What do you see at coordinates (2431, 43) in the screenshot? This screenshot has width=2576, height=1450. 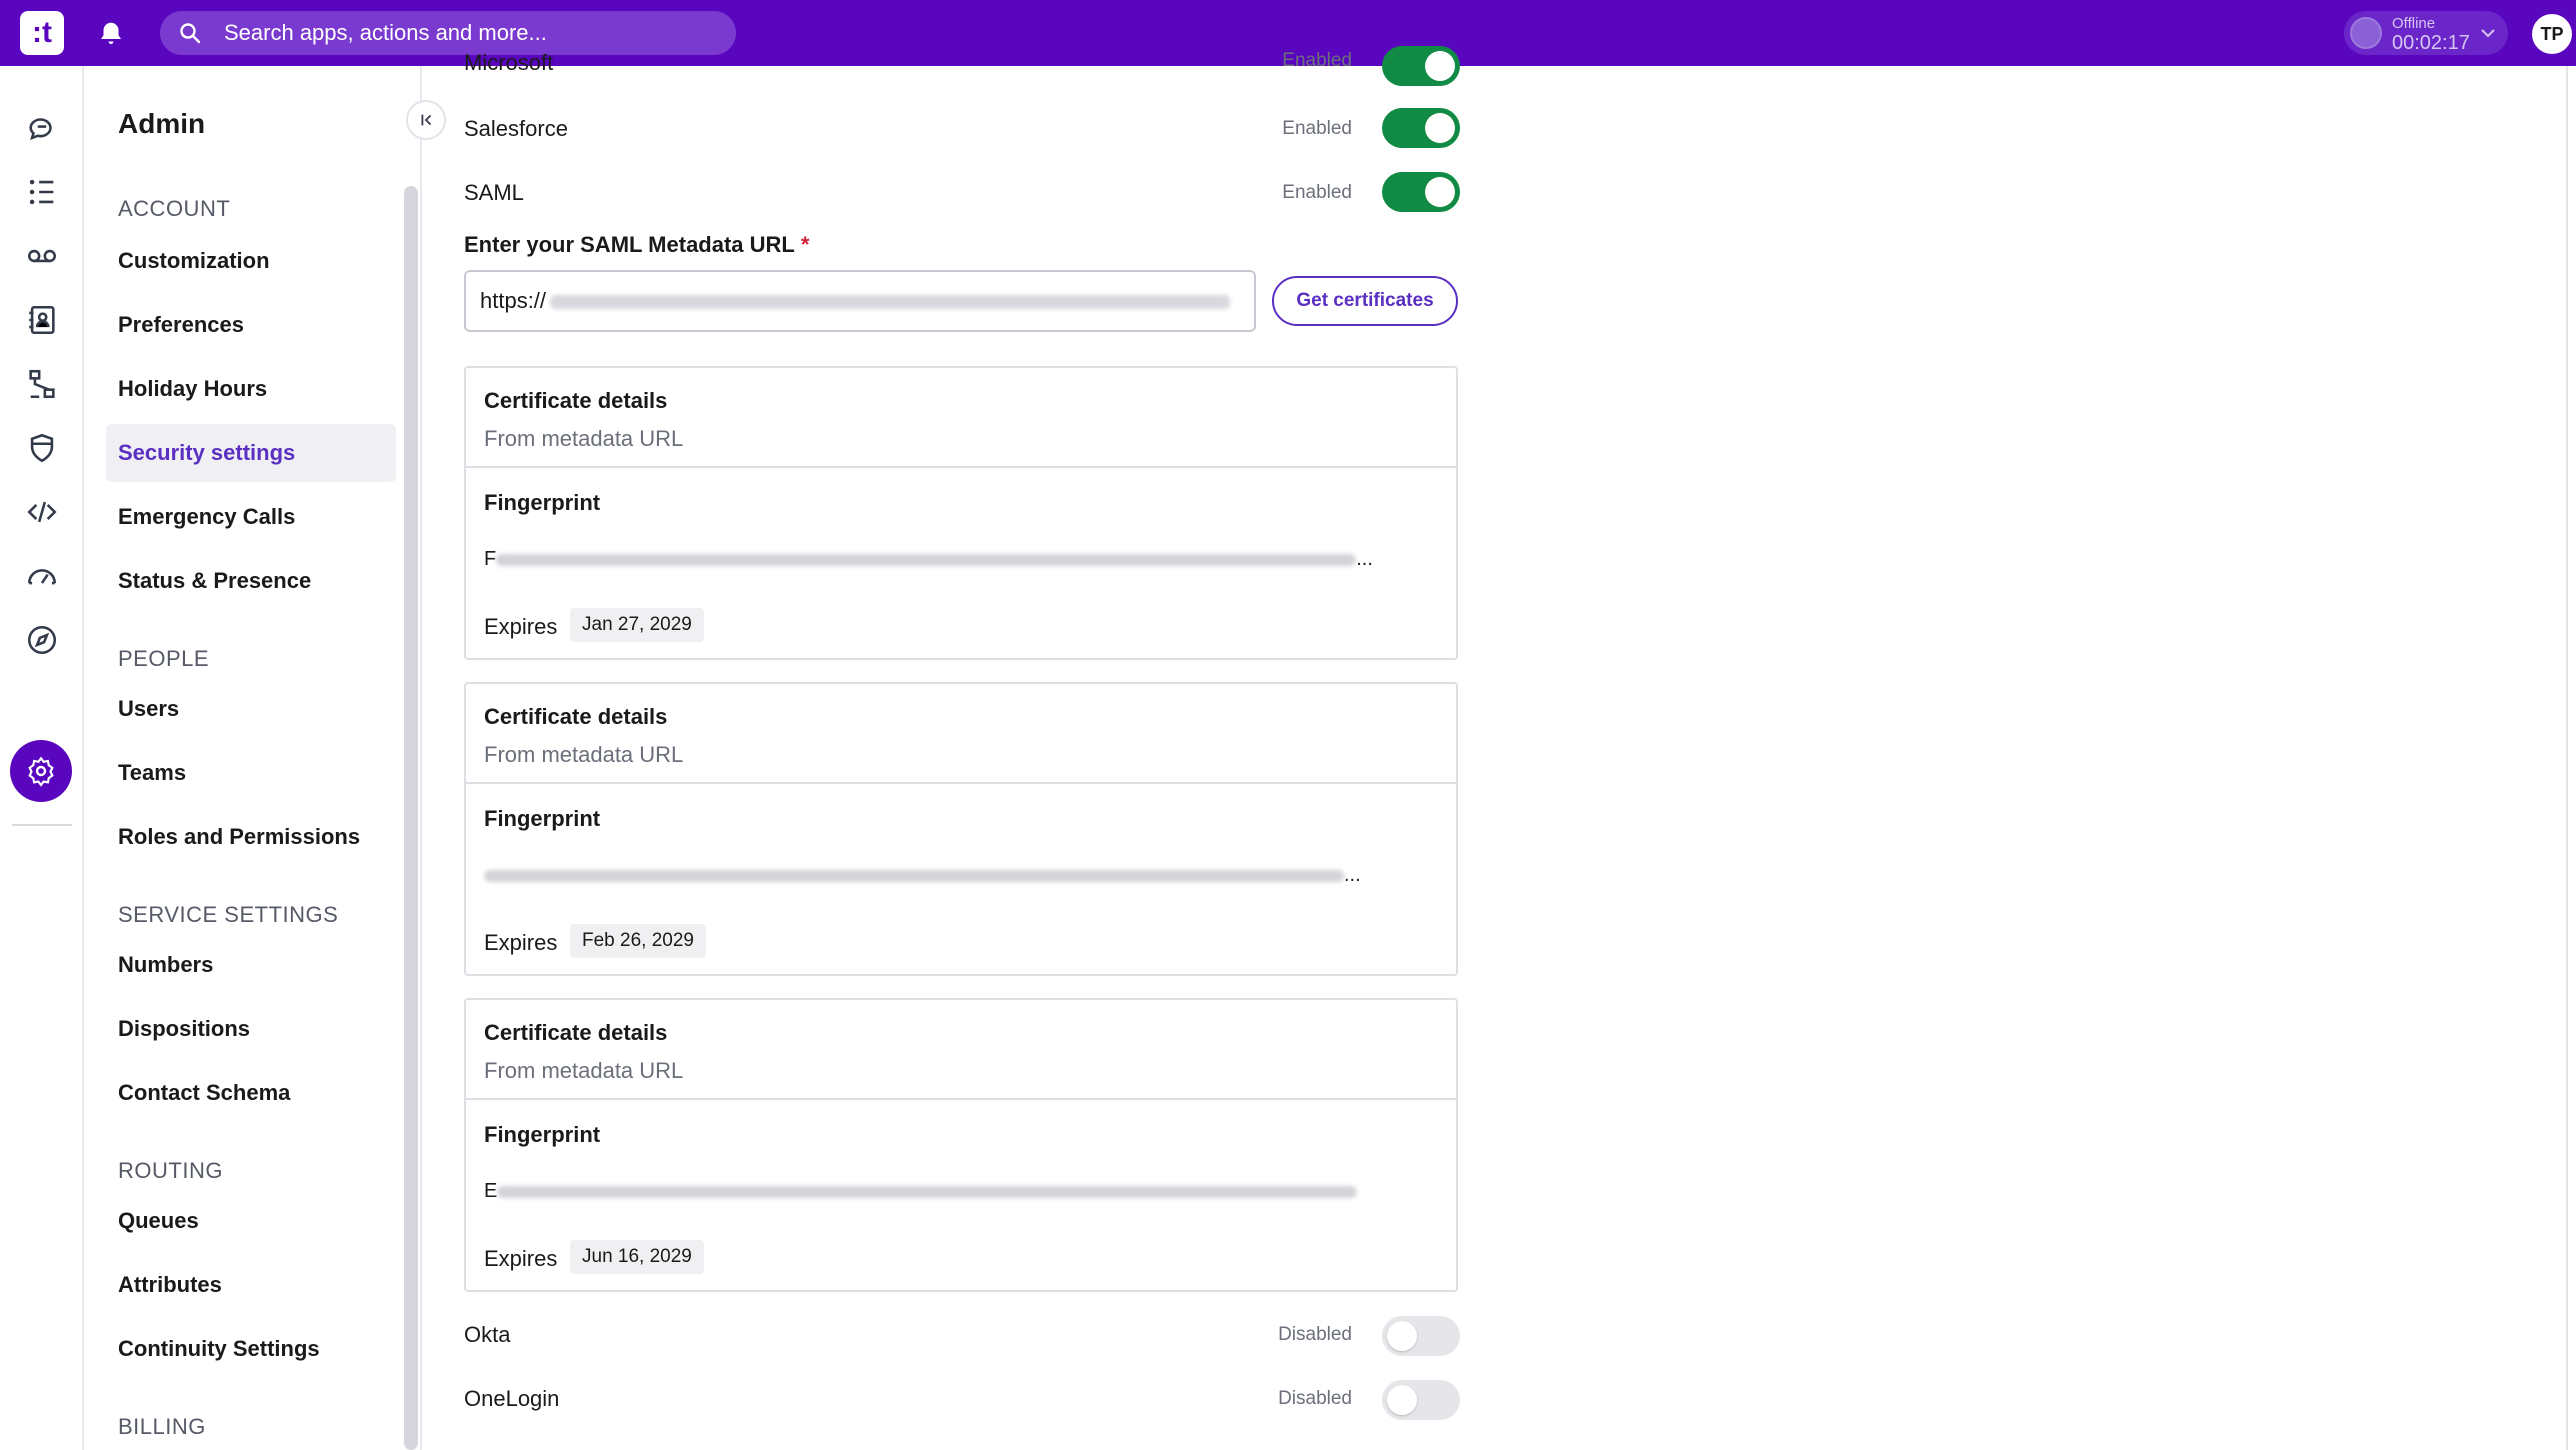 I see `status-timer: 00:02:17` at bounding box center [2431, 43].